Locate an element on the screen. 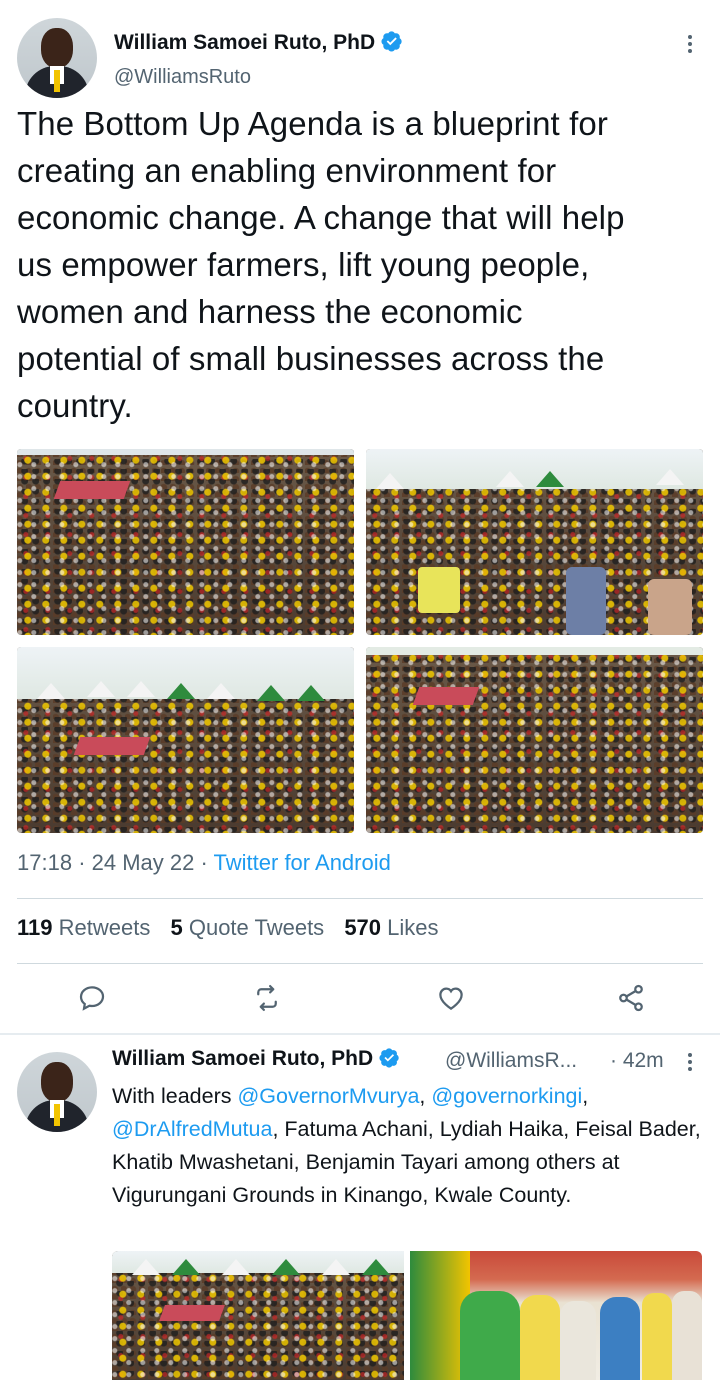  author-name-text: William Samoei Ruto, PhD is located at coordinates (245, 42).